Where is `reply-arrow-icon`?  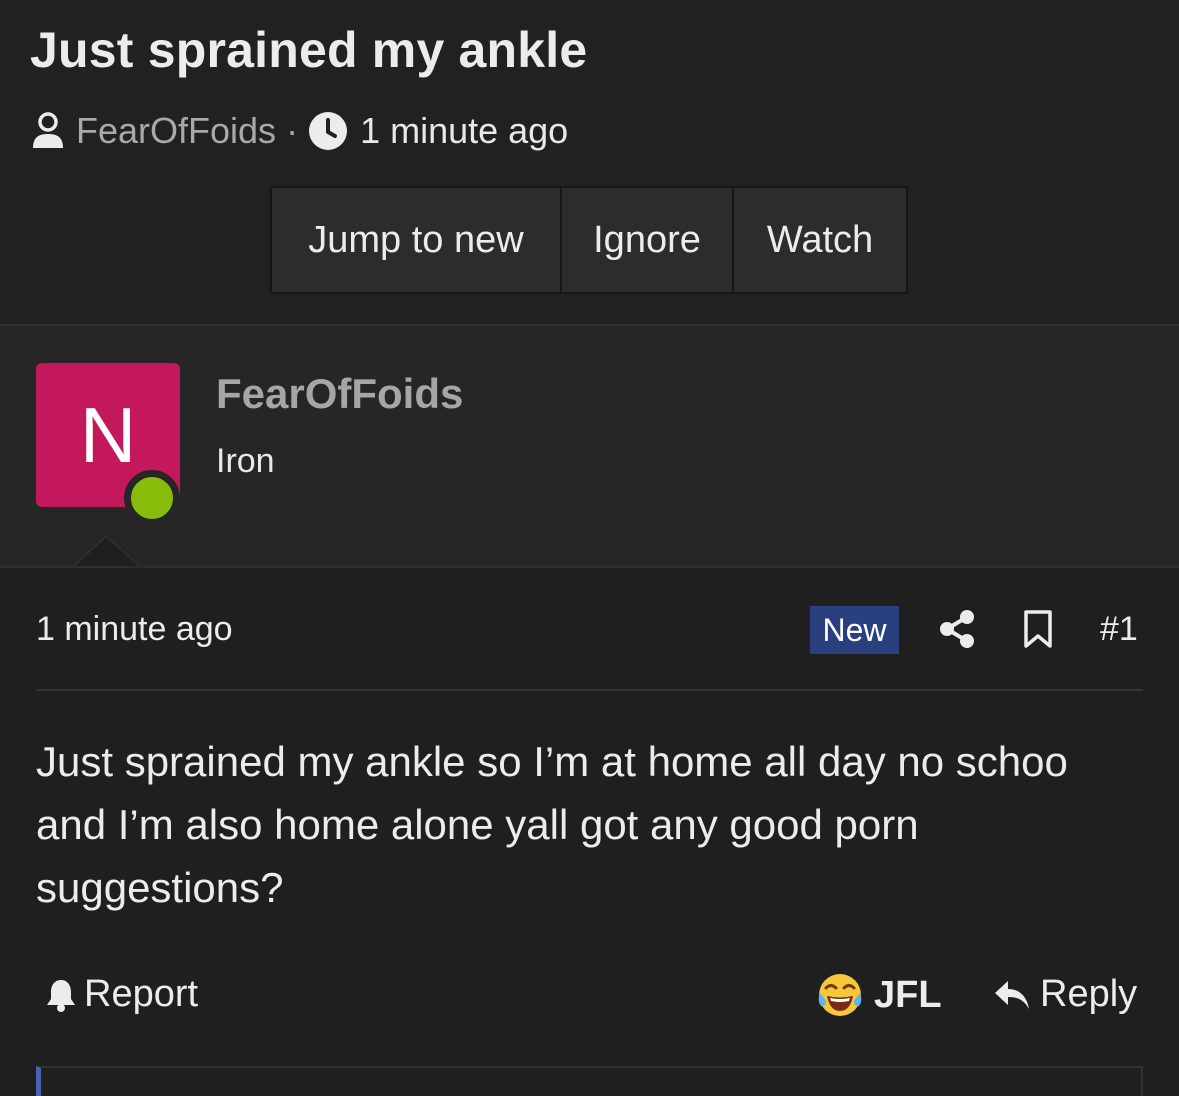 reply-arrow-icon is located at coordinates (1012, 994).